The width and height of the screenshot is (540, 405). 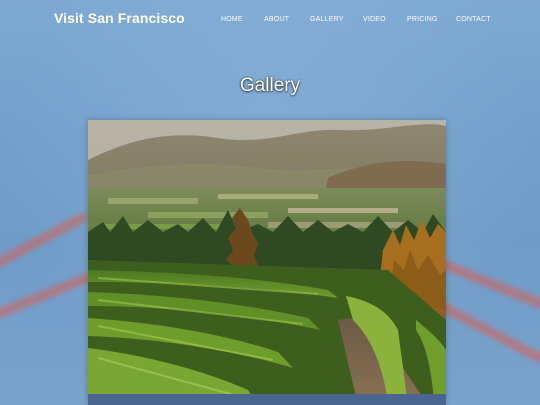 I want to click on nav-gallery: GALLERY, so click(x=327, y=19).